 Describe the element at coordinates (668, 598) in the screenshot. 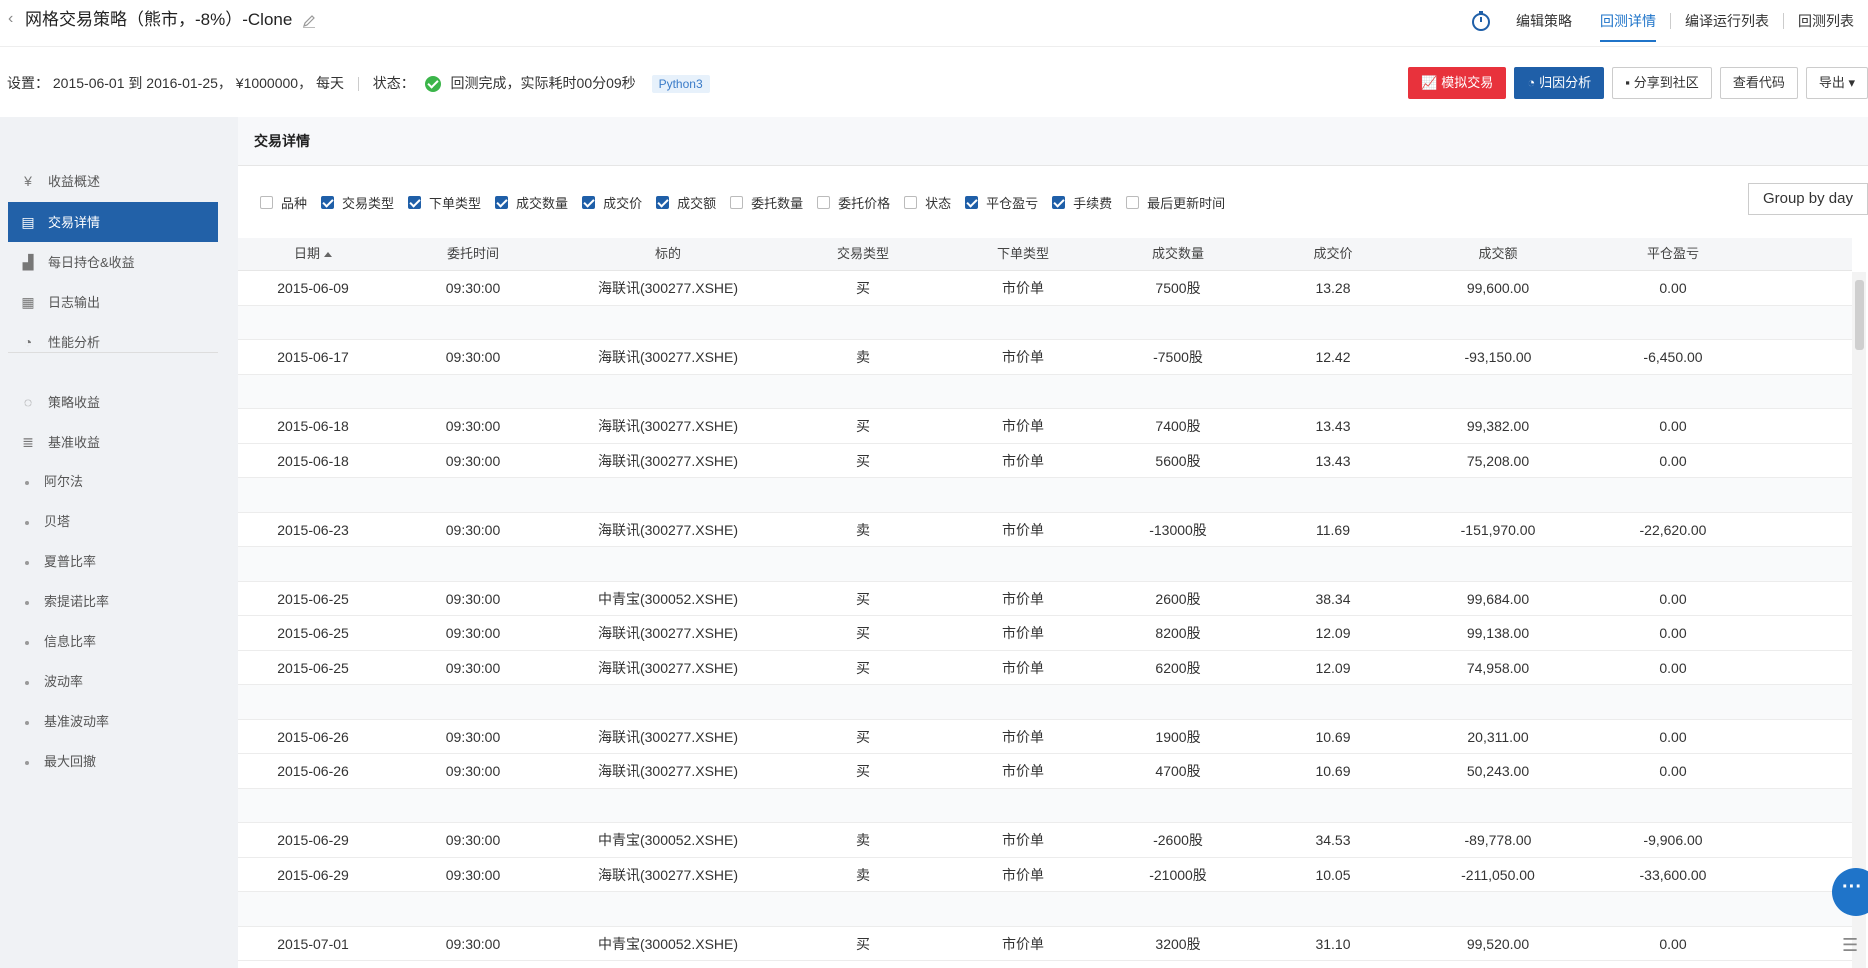

I see `table-cell: 中青宝(300052.XSHE)` at that location.